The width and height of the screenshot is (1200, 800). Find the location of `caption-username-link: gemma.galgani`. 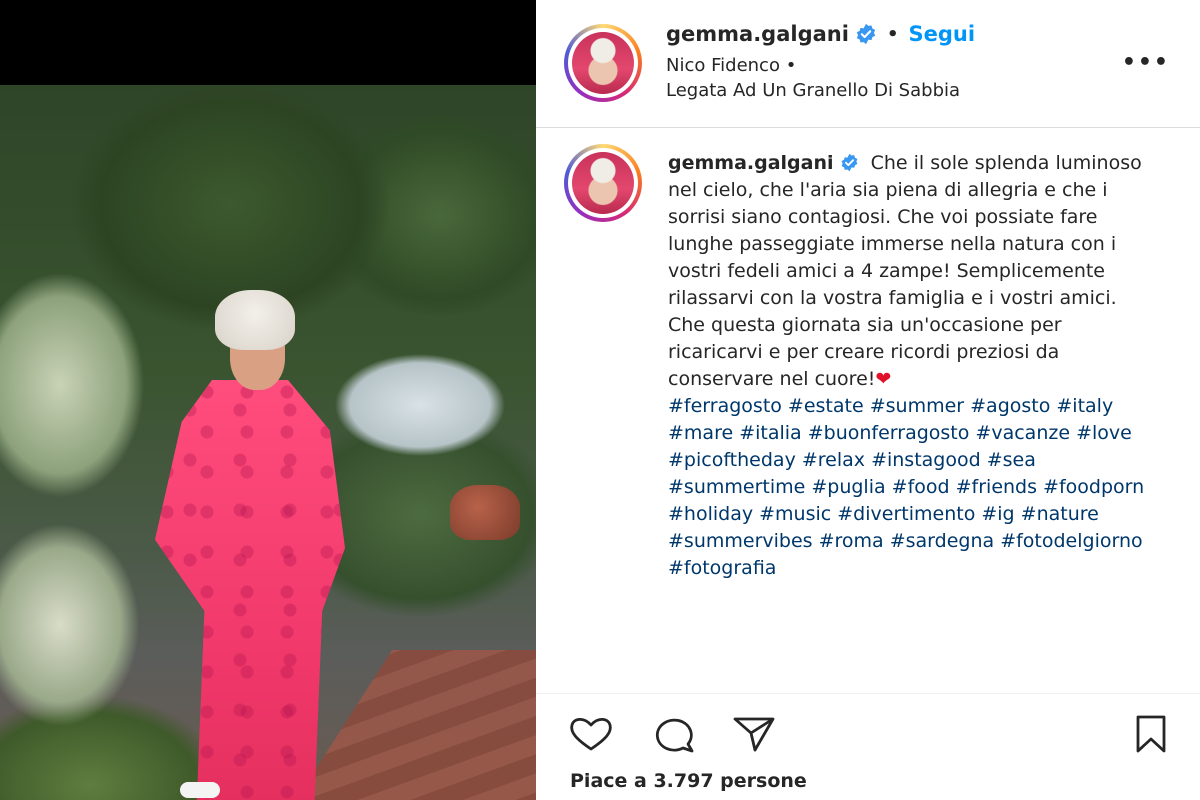

caption-username-link: gemma.galgani is located at coordinates (751, 163).